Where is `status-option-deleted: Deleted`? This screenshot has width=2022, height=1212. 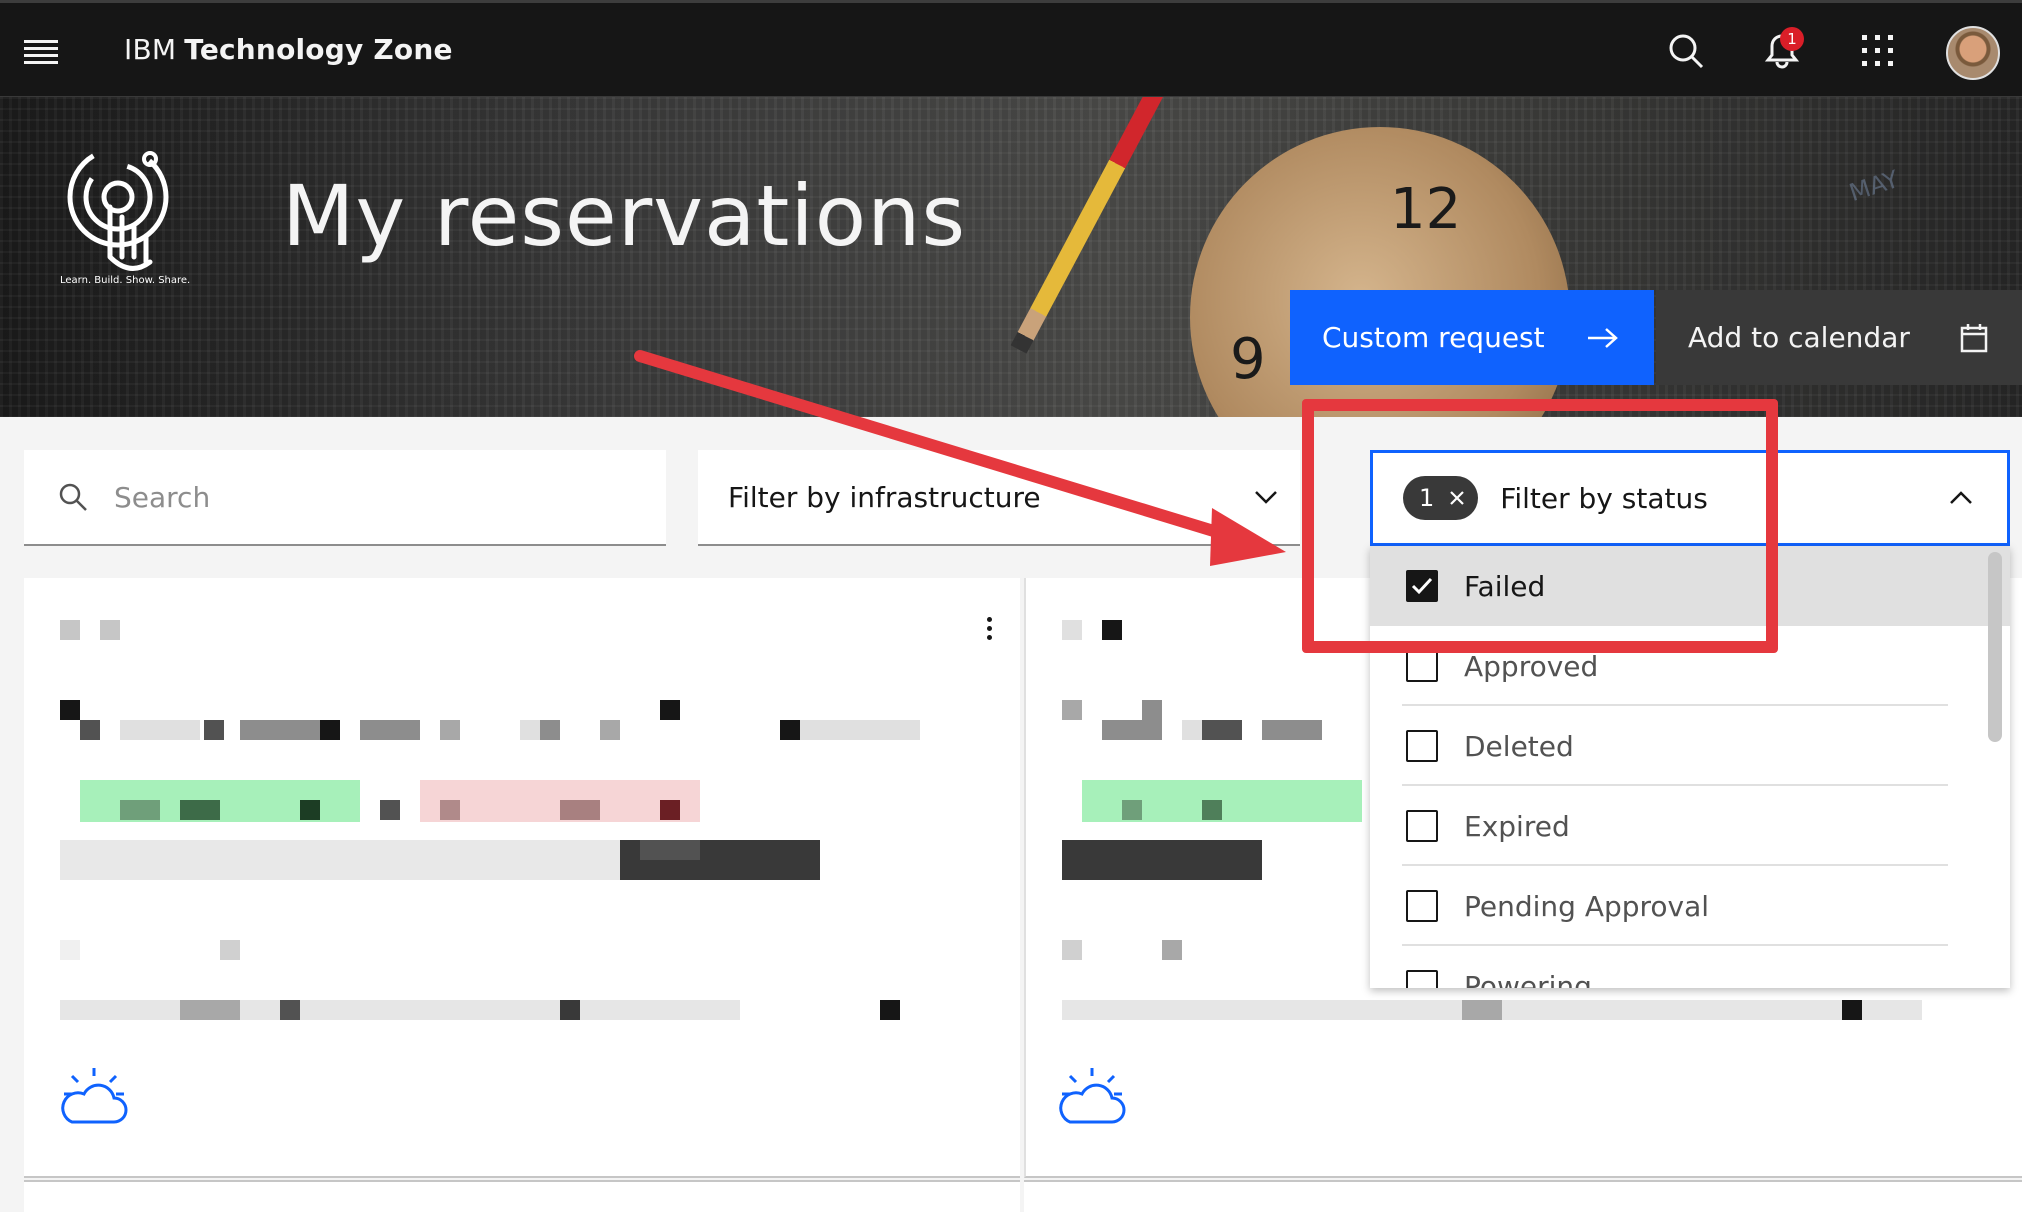 status-option-deleted: Deleted is located at coordinates (1690, 746).